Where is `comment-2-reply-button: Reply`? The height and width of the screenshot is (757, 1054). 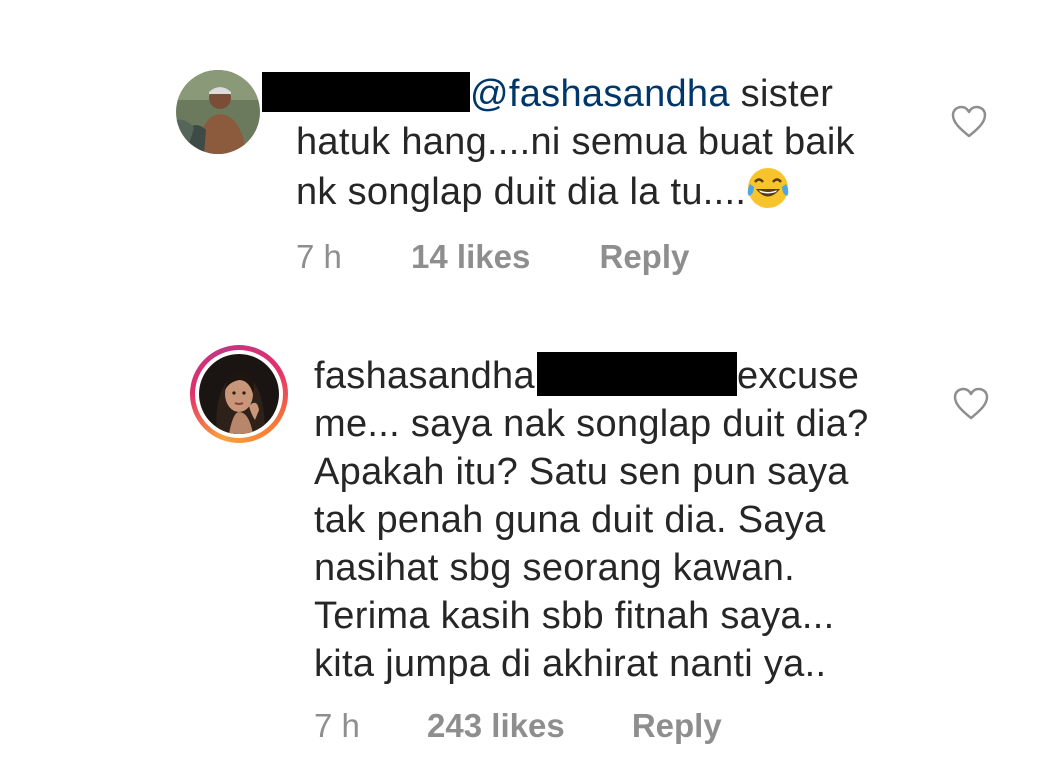 comment-2-reply-button: Reply is located at coordinates (677, 726).